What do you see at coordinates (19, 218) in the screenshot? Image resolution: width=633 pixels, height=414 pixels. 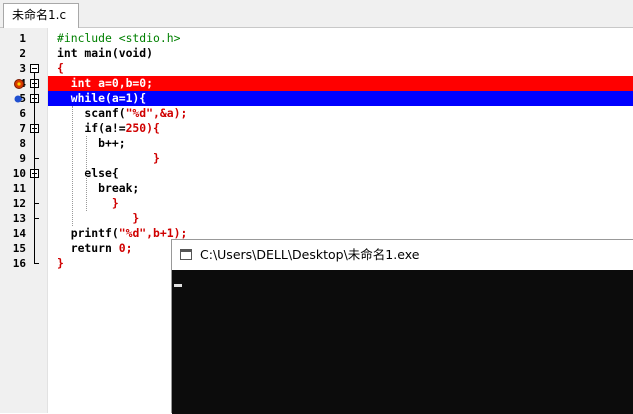 I see `line-number: 13` at bounding box center [19, 218].